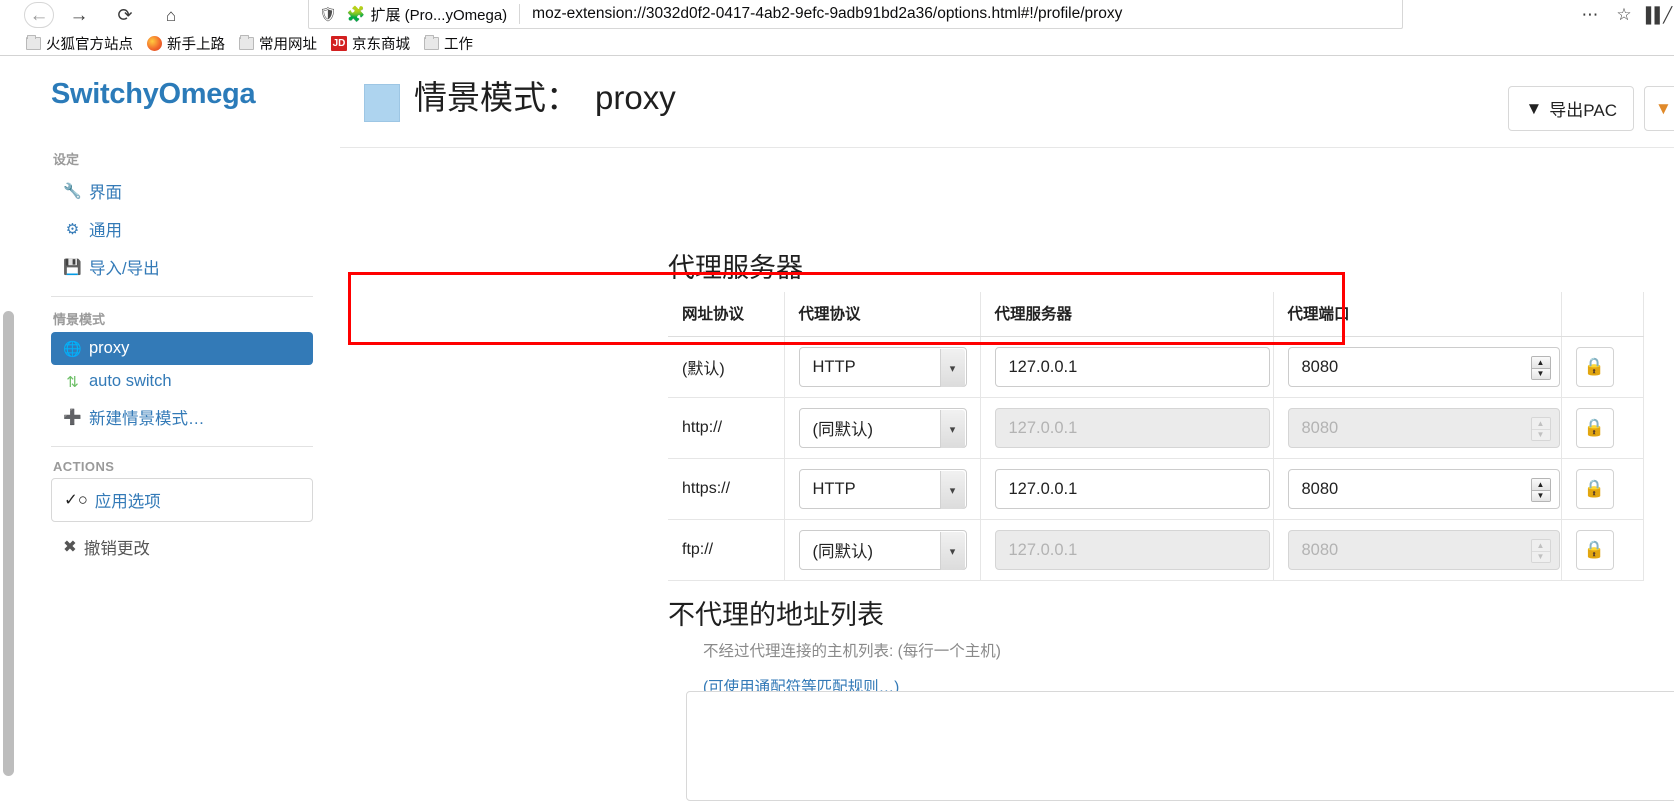  Describe the element at coordinates (431, 42) in the screenshot. I see `folder-icon` at that location.